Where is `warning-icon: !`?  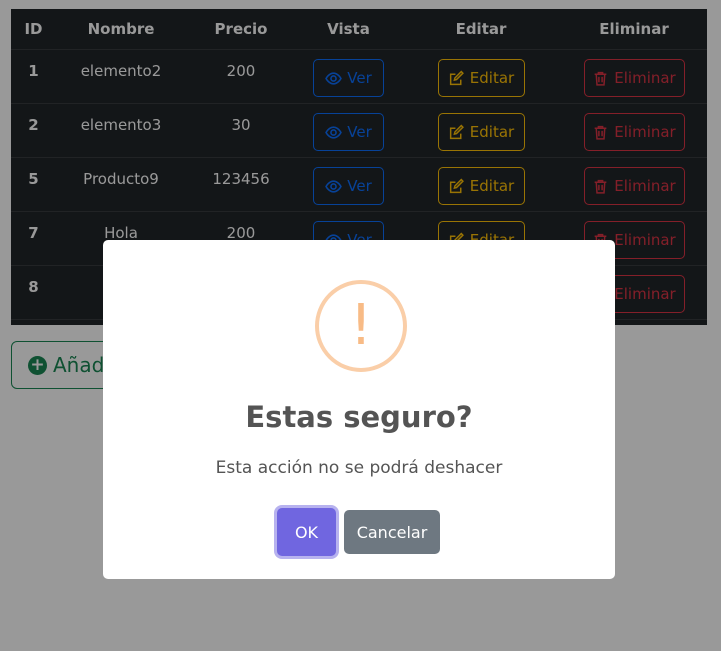
warning-icon: ! is located at coordinates (361, 326).